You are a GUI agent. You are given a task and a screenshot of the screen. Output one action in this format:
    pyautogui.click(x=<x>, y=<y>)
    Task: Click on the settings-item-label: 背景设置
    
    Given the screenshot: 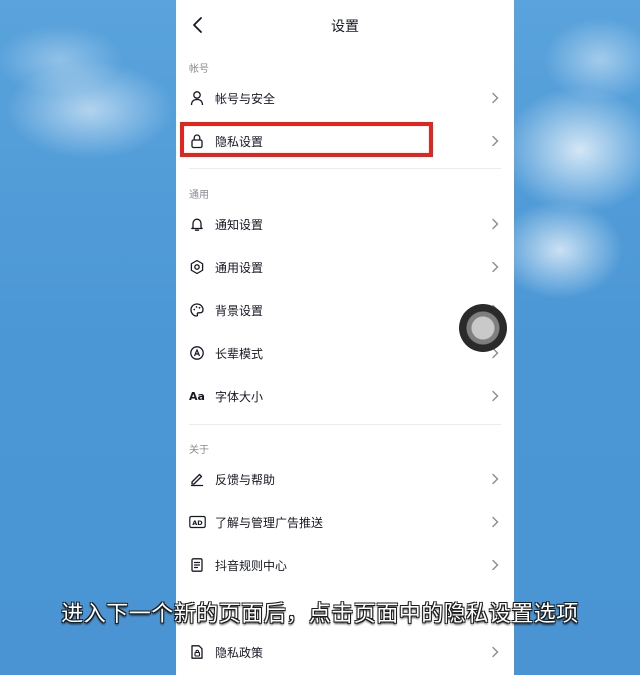 What is the action you would take?
    pyautogui.click(x=239, y=310)
    